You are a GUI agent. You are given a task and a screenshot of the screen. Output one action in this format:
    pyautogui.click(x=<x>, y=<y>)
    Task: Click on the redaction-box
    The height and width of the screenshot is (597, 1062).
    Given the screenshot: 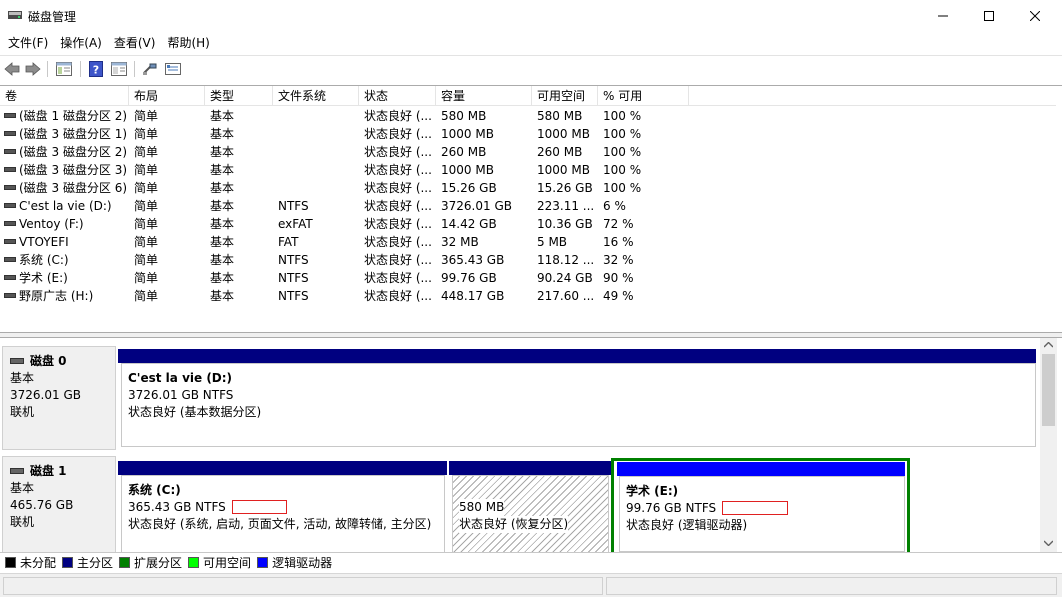 What is the action you would take?
    pyautogui.click(x=755, y=507)
    